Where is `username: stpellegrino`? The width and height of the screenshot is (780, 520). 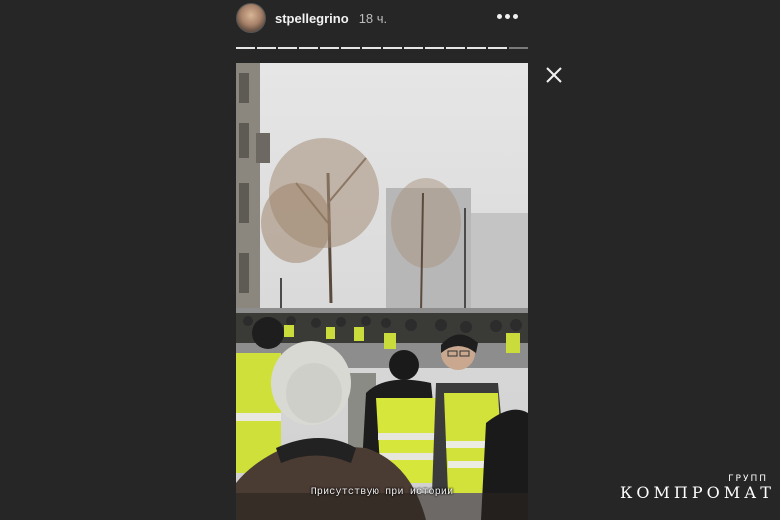
username: stpellegrino is located at coordinates (312, 18).